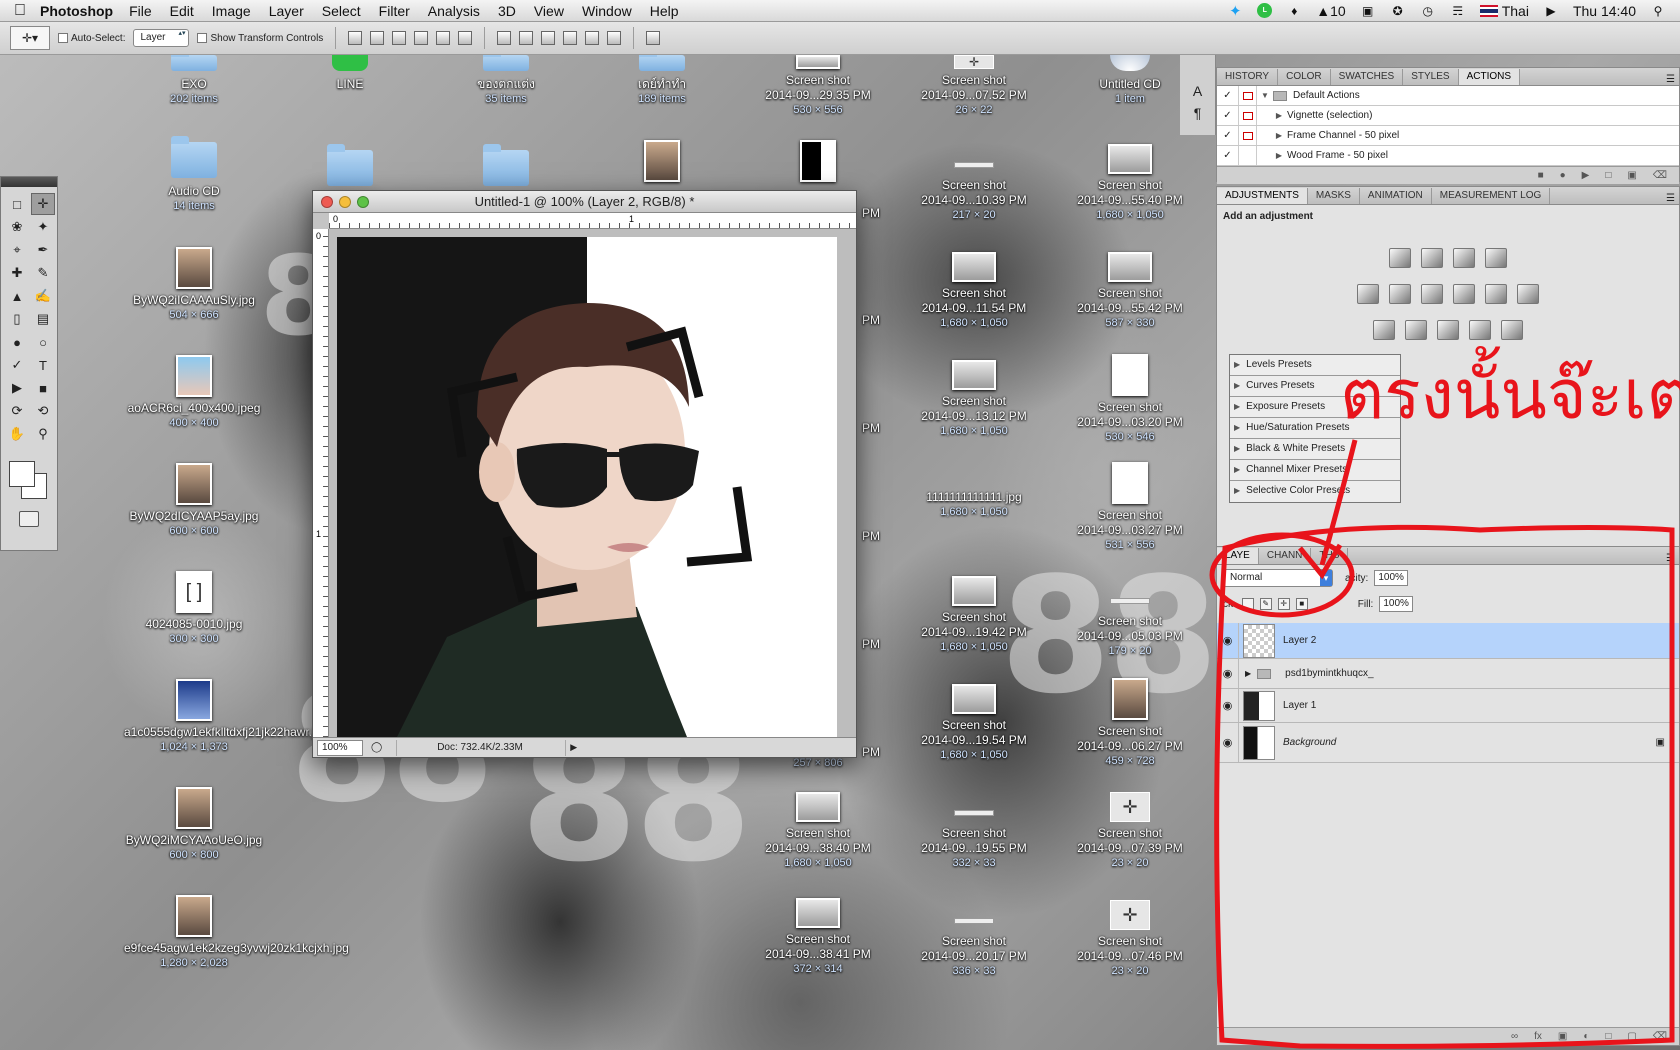 The image size is (1680, 1050). Describe the element at coordinates (17, 342) in the screenshot. I see `blur-tool-icon: ●` at that location.